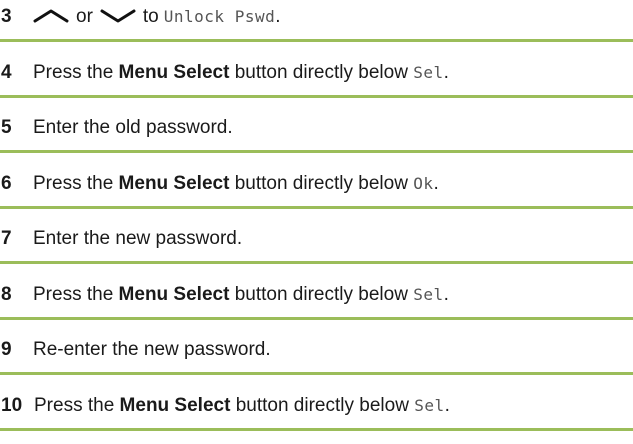 The width and height of the screenshot is (633, 444). What do you see at coordinates (6, 72) in the screenshot?
I see `step-number: 4` at bounding box center [6, 72].